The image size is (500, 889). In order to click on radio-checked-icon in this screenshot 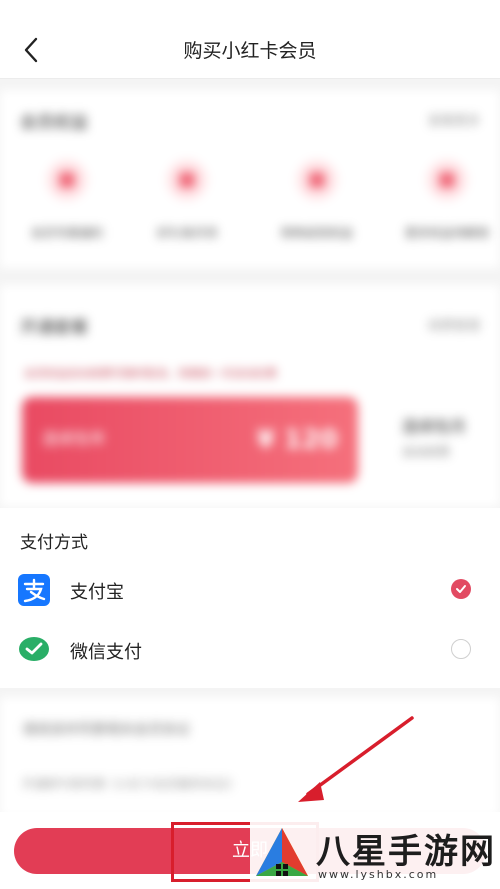, I will do `click(461, 589)`.